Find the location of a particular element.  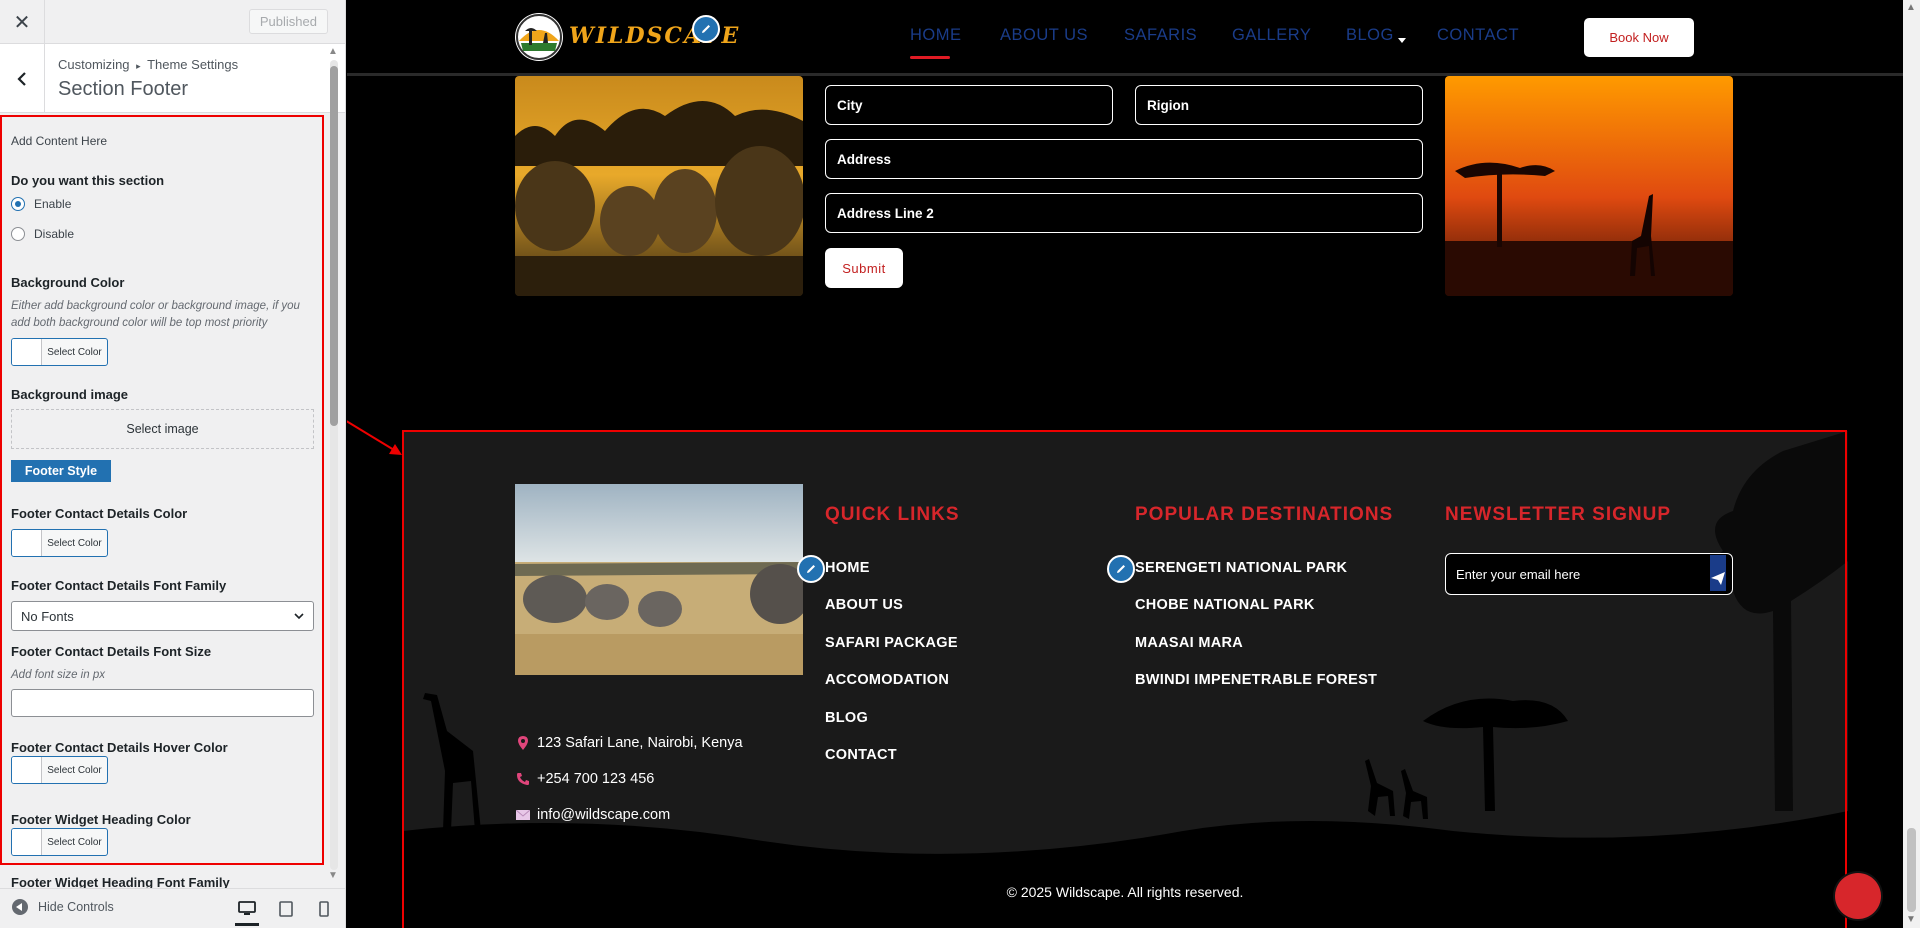

phone-text: +254 700 123 456 is located at coordinates (596, 779).